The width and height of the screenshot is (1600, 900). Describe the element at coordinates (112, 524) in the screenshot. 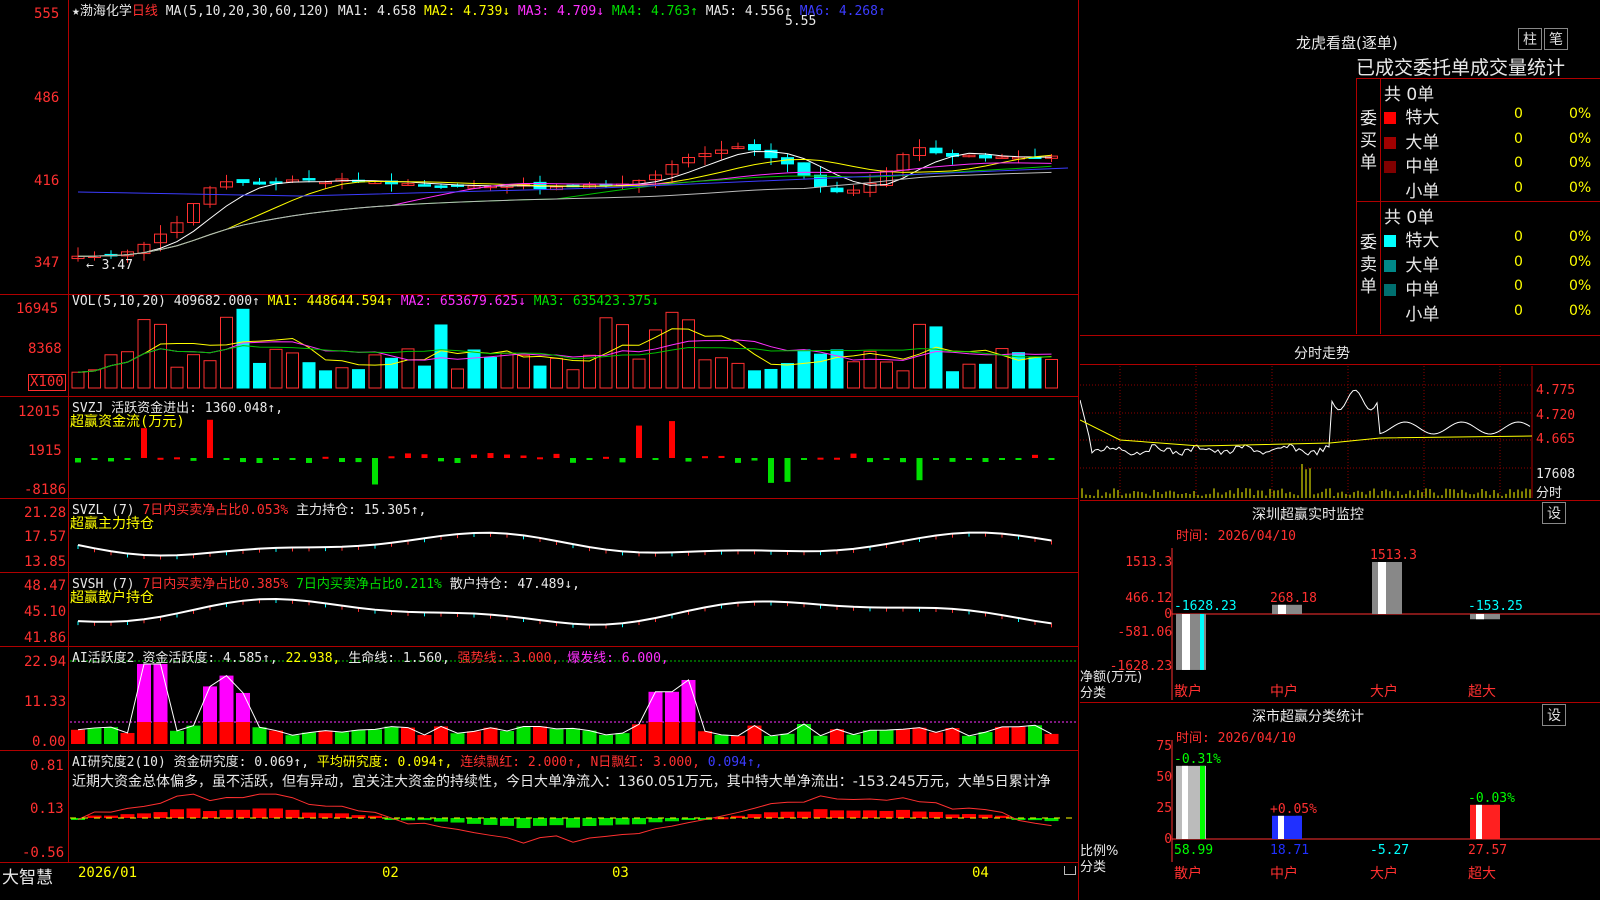

I see `svzl-title: 超赢主力持仓` at that location.